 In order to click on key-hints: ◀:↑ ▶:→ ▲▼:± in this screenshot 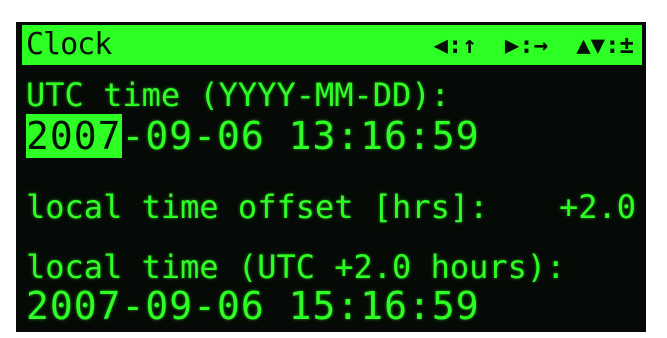, I will do `click(533, 45)`.